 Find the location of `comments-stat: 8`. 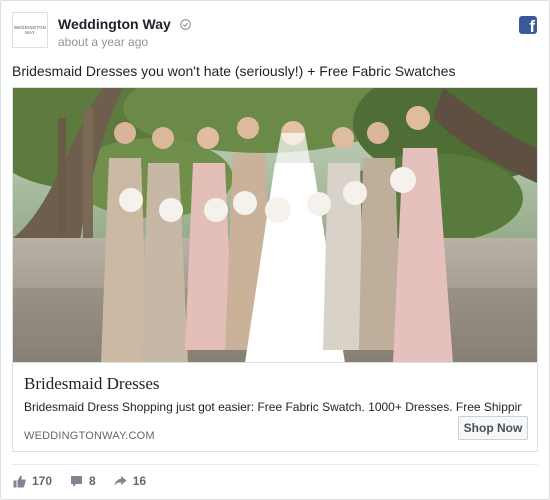

comments-stat: 8 is located at coordinates (83, 481).